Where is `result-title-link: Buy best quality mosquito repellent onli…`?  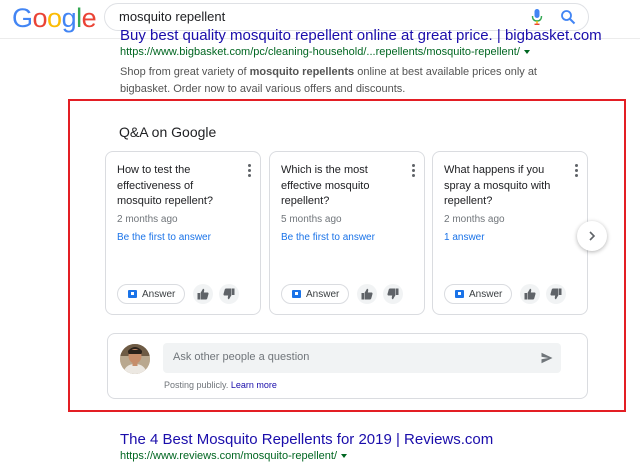 result-title-link: Buy best quality mosquito repellent onli… is located at coordinates (361, 35).